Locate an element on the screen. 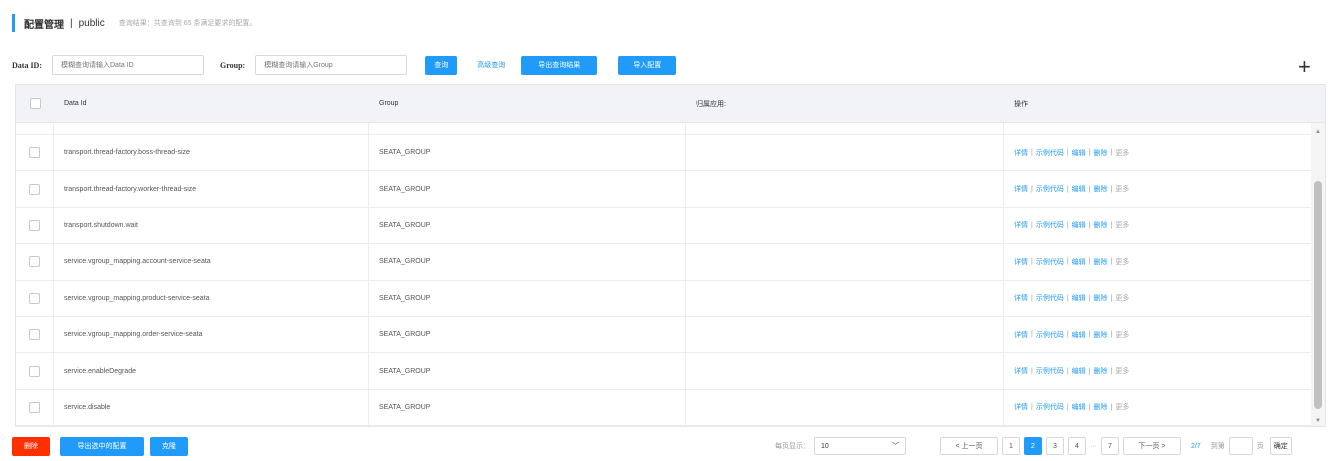 The height and width of the screenshot is (461, 1329). search-bar: Data ID: Group: 查询 高级查询 导出查询结果 导入配置 is located at coordinates (344, 65).